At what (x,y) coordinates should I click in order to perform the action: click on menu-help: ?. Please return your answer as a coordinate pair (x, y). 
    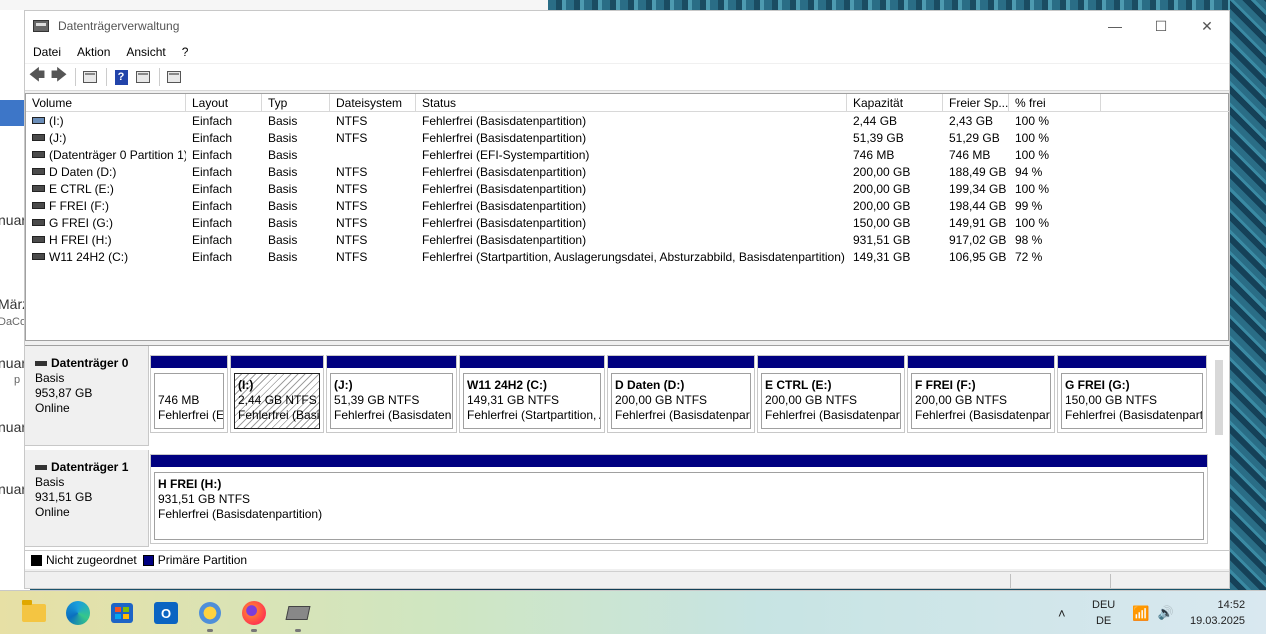
    Looking at the image, I should click on (185, 52).